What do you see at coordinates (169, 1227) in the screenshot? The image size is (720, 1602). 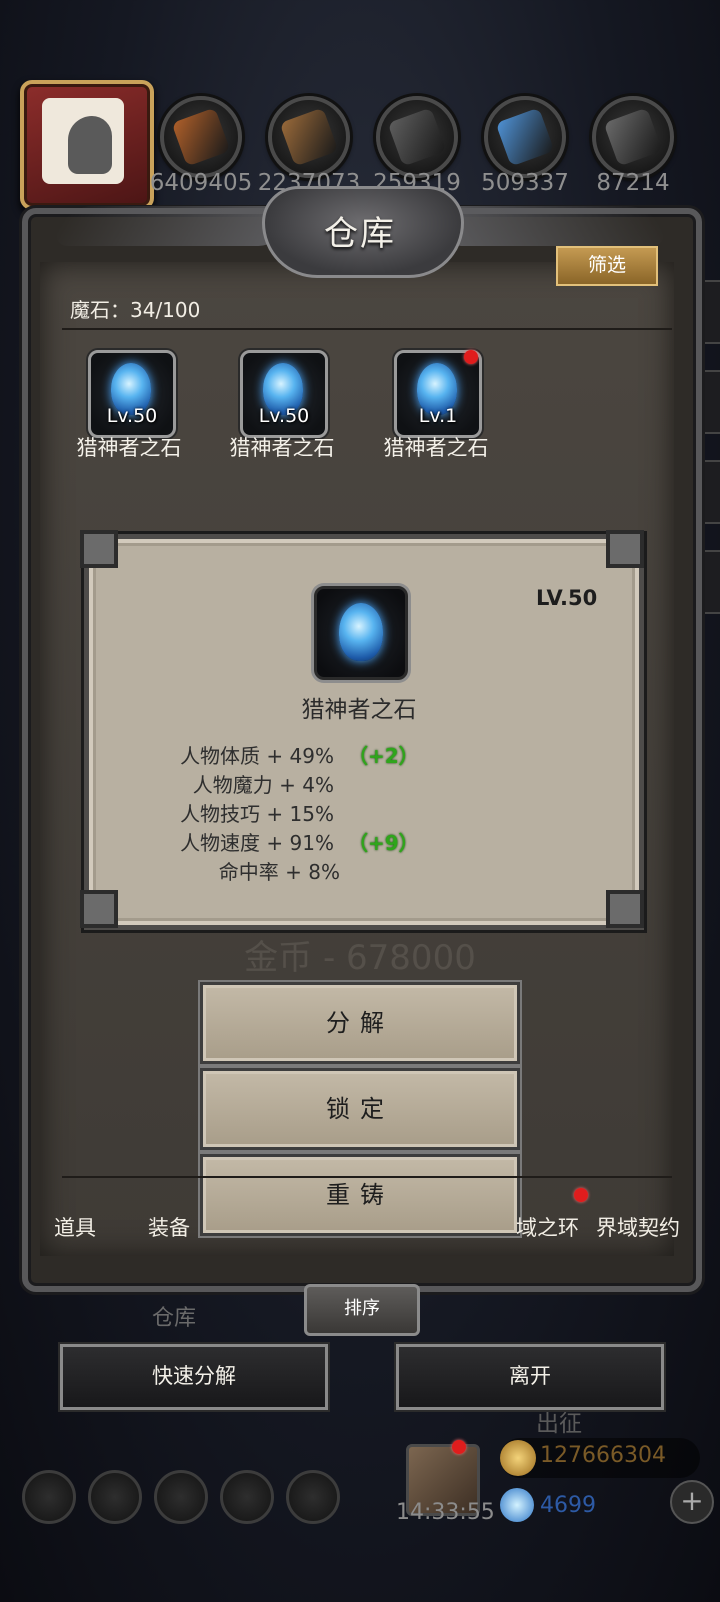 I see `tab-equipment: 装备` at bounding box center [169, 1227].